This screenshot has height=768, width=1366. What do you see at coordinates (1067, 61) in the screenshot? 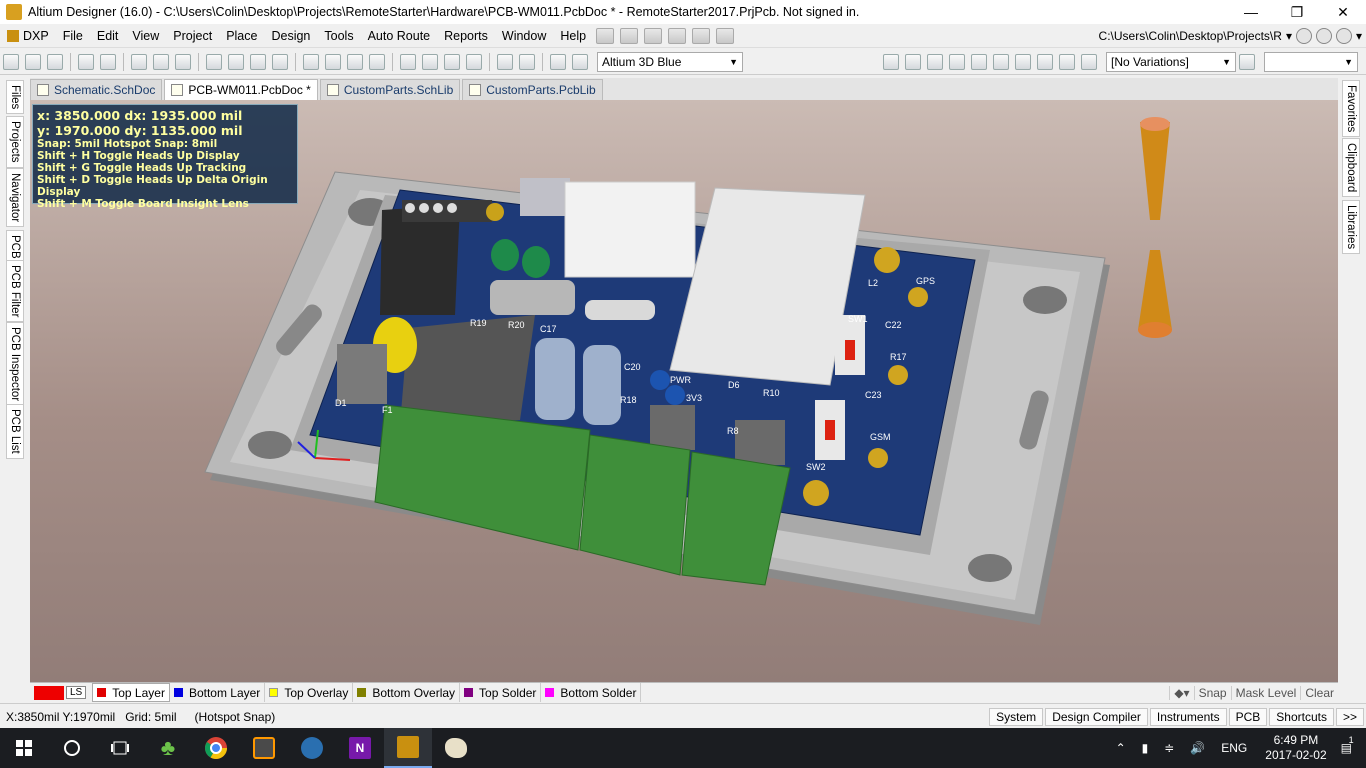
I see `string-icon` at bounding box center [1067, 61].